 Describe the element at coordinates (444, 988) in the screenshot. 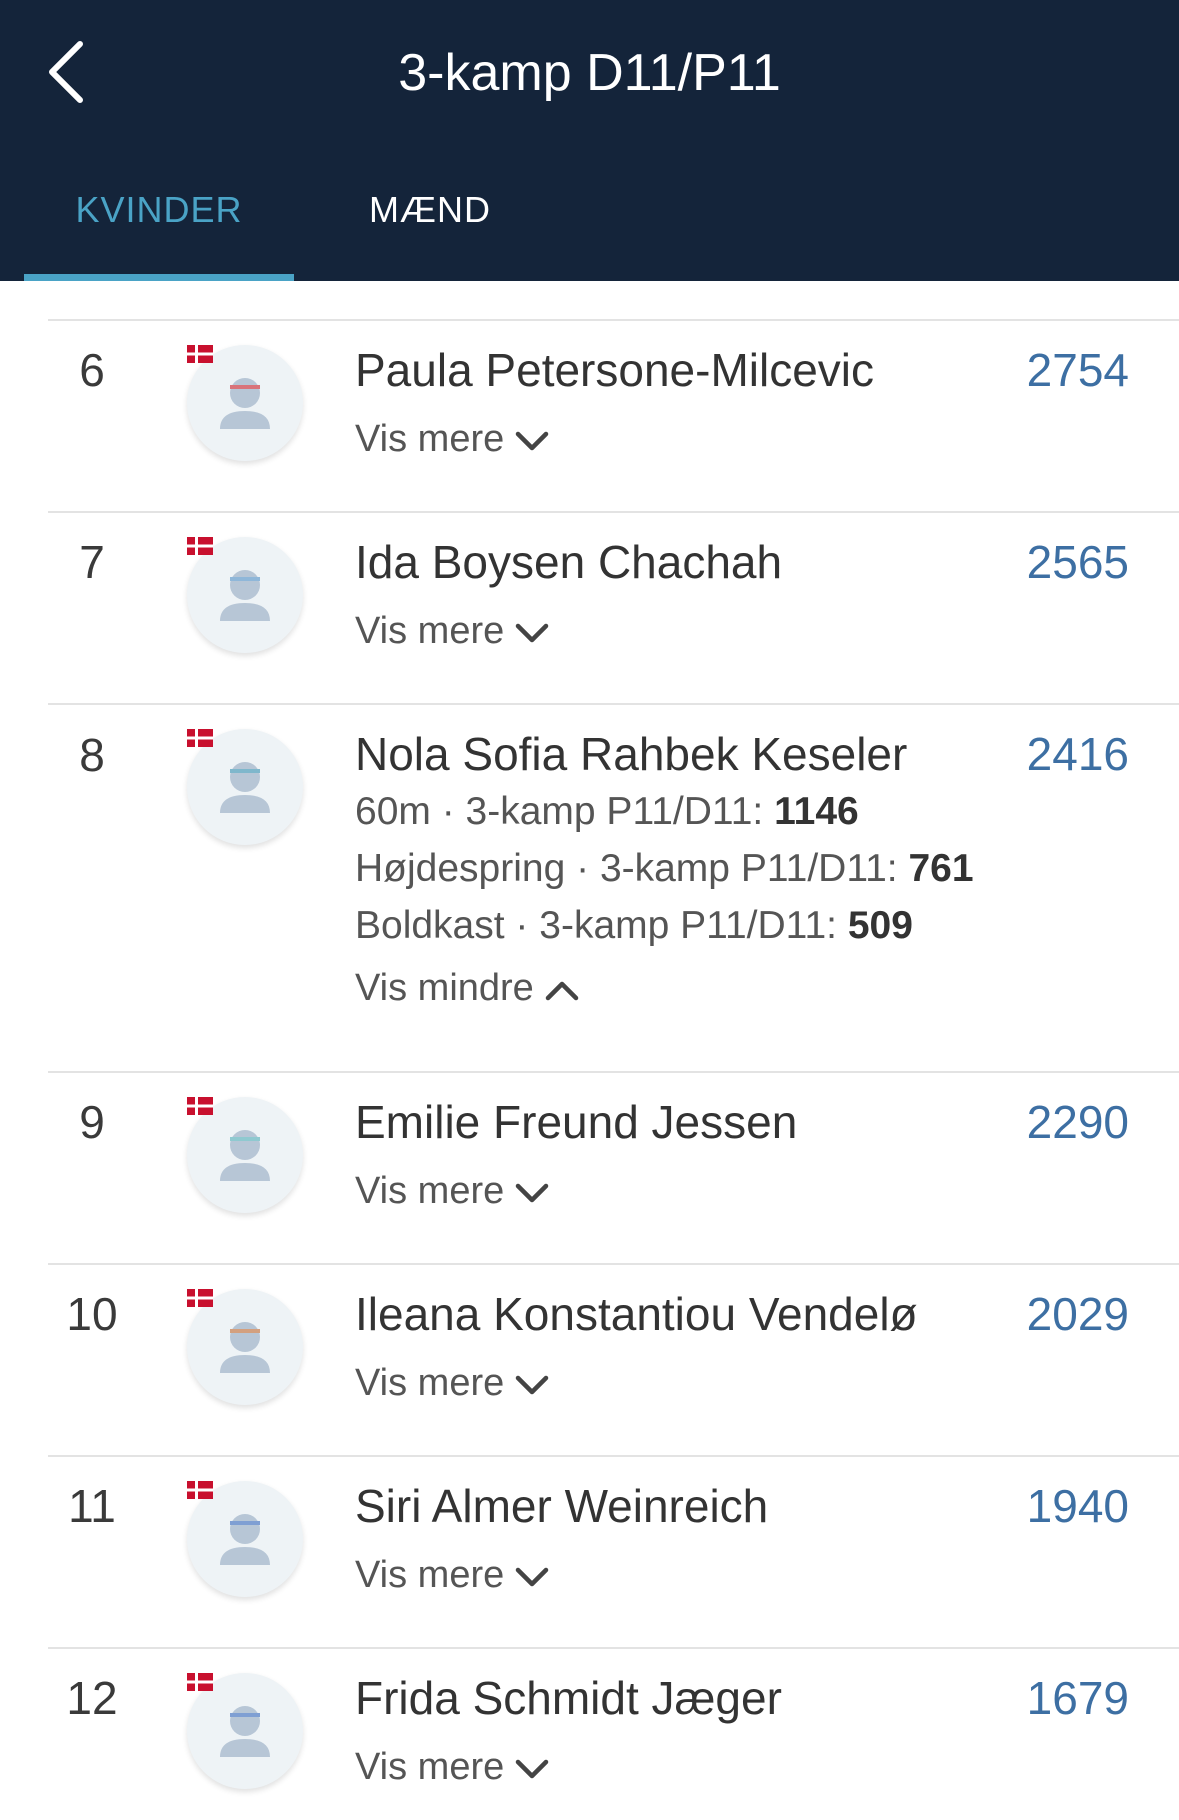

I see `toggle-label: Vis mindre` at that location.